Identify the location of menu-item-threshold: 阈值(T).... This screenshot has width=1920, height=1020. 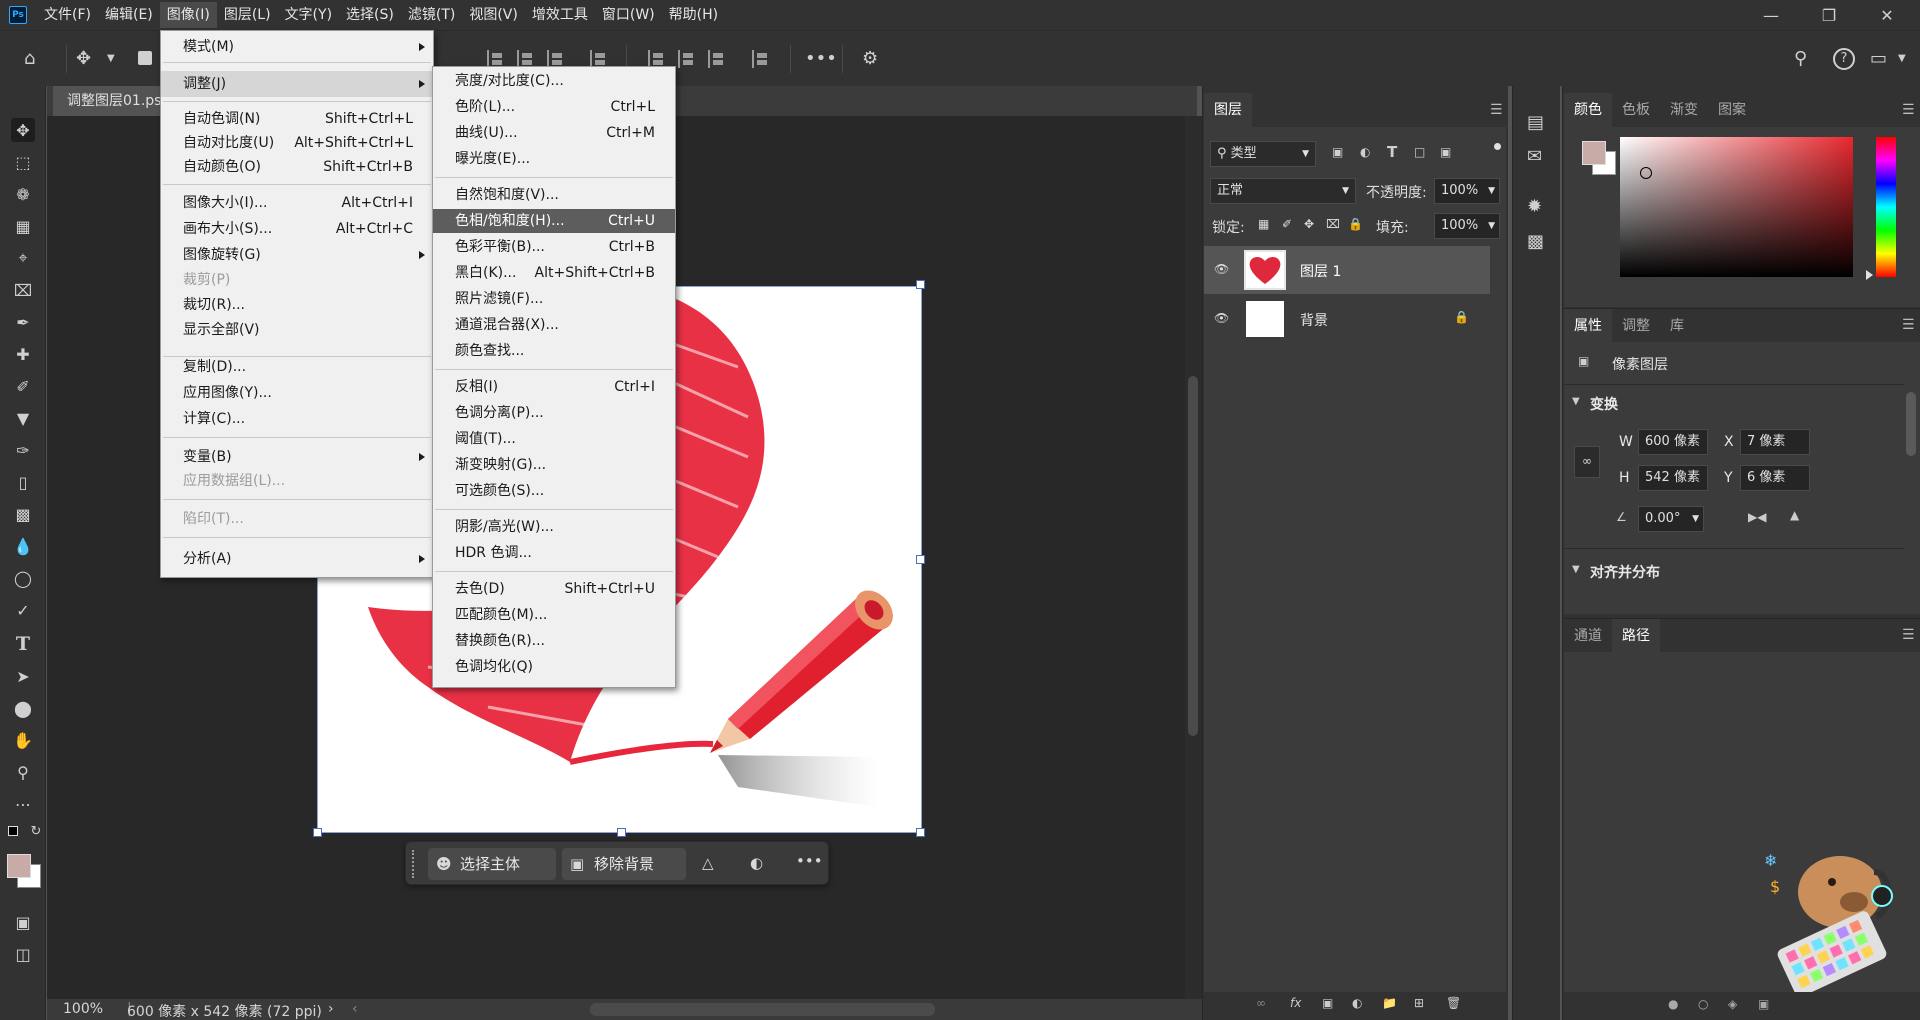
(554, 439).